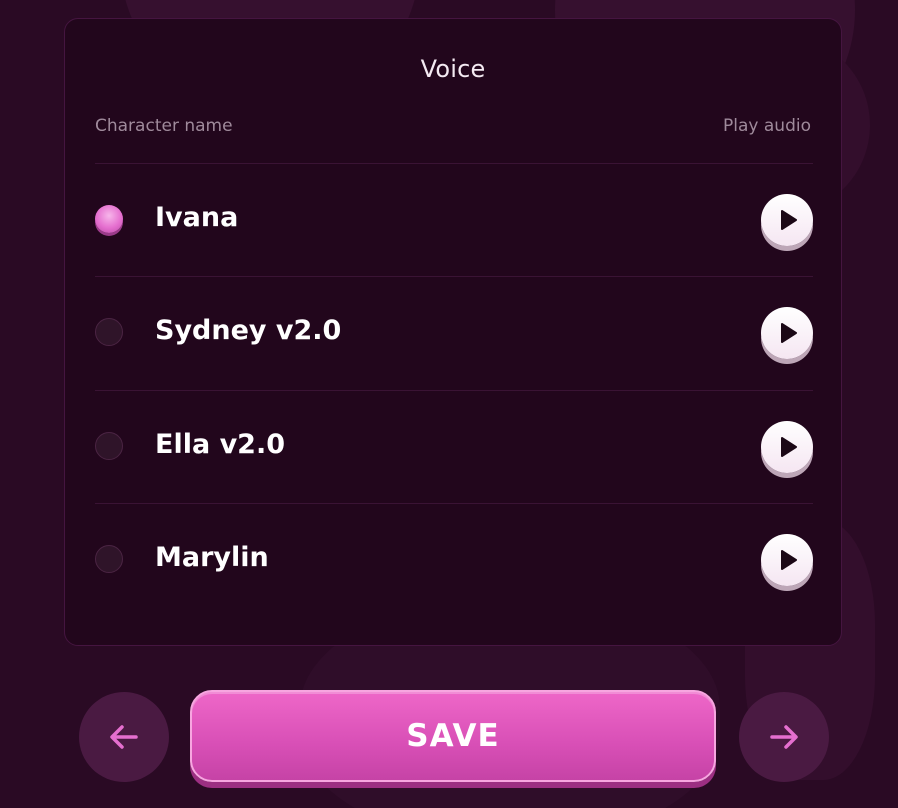 The image size is (898, 808). I want to click on arrow-left-icon, so click(124, 737).